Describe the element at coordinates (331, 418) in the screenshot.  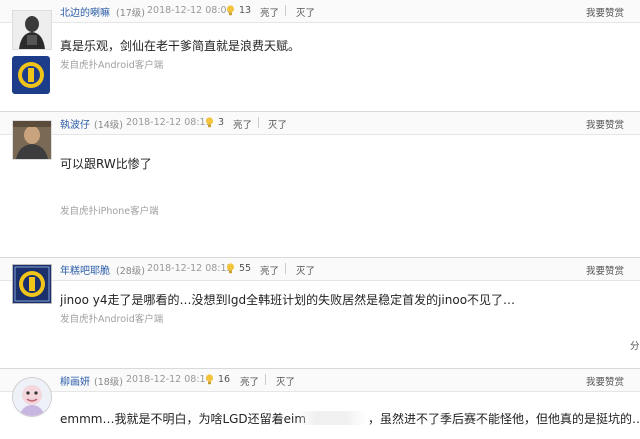
I see `blurred-text` at that location.